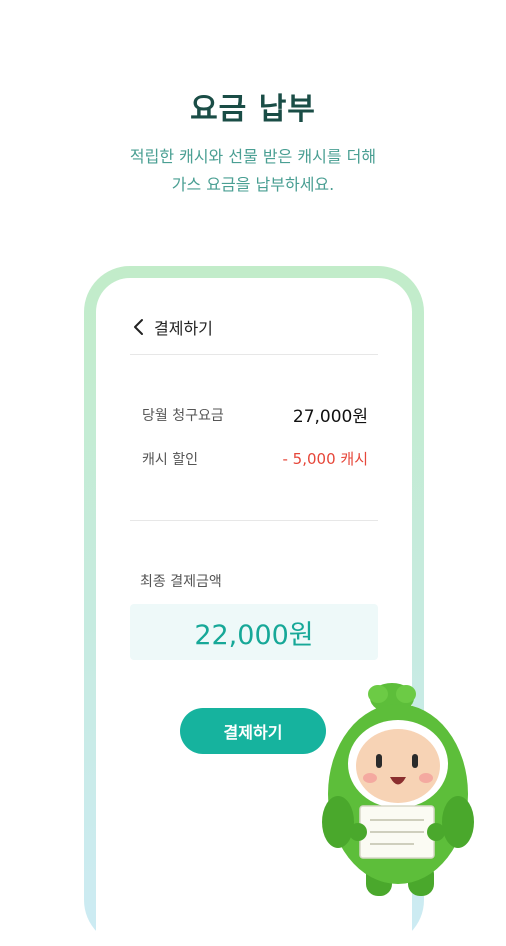 The height and width of the screenshot is (946, 506). Describe the element at coordinates (253, 156) in the screenshot. I see `promo-description-line-1: 적립한 캐시와 선물 받은 캐시를 더해` at that location.